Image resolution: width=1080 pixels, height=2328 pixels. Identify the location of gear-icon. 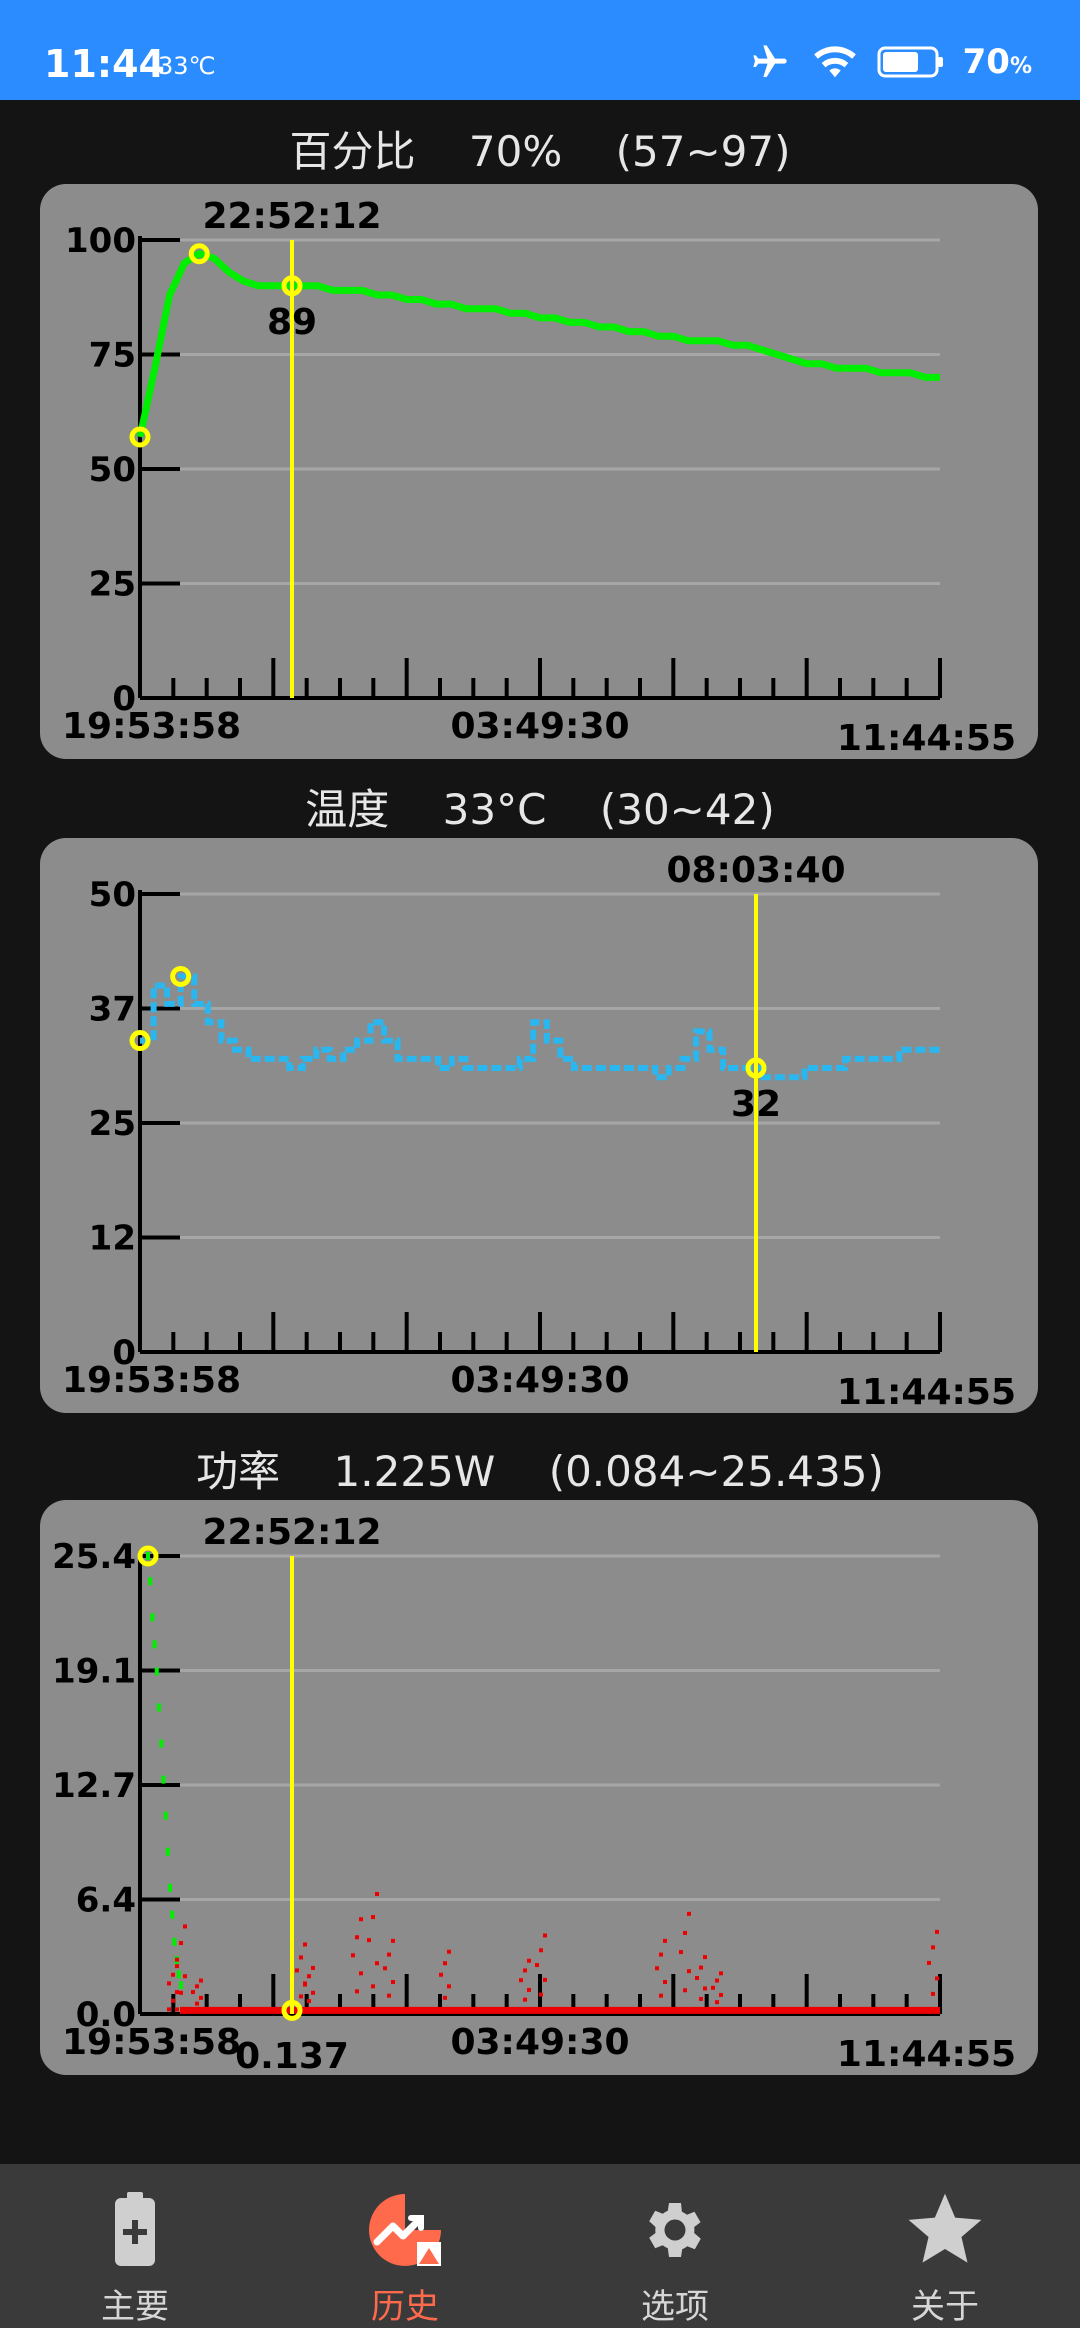
(675, 2229).